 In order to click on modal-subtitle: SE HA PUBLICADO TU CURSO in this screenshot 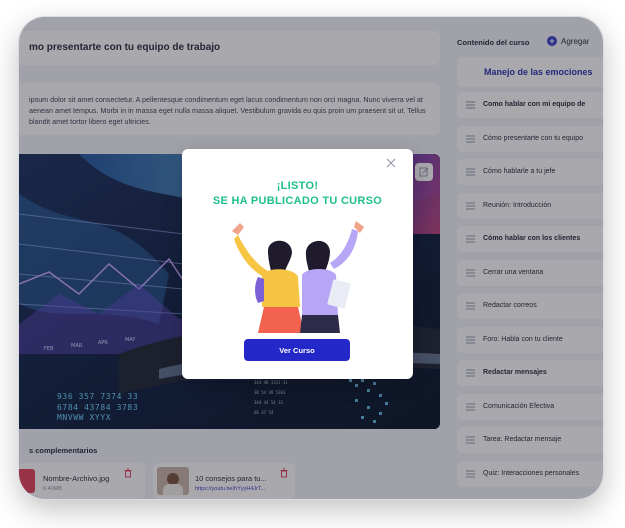, I will do `click(297, 201)`.